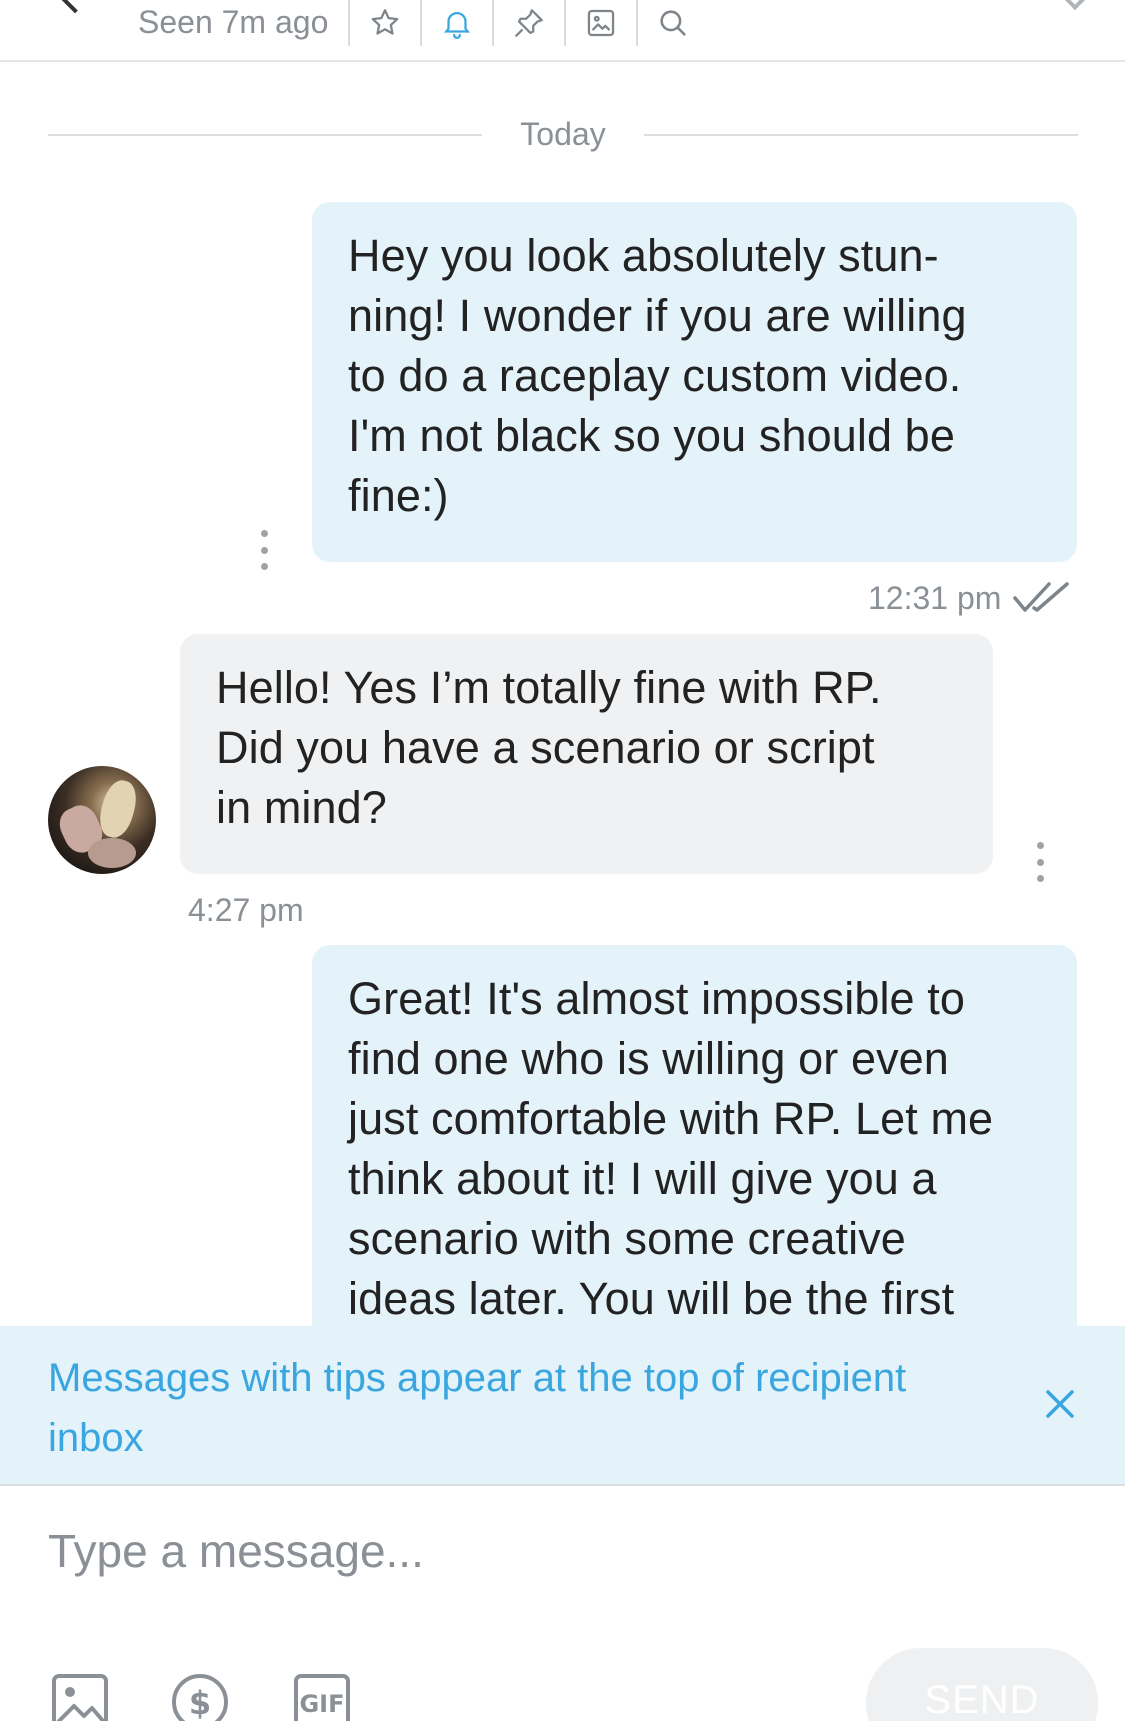 This screenshot has height=1721, width=1125. What do you see at coordinates (562, 1485) in the screenshot?
I see `composer-divider` at bounding box center [562, 1485].